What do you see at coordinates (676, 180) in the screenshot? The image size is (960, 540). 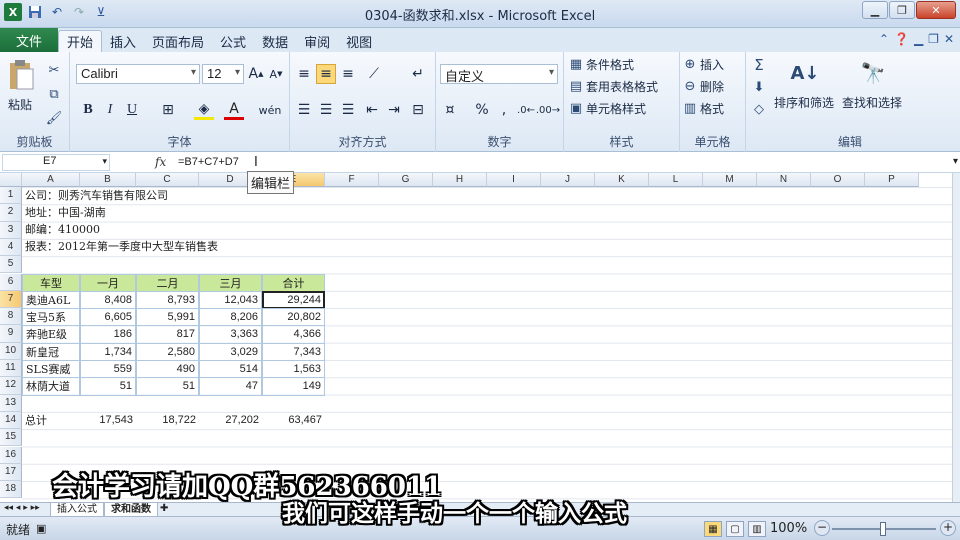 I see `column-header-l: L` at bounding box center [676, 180].